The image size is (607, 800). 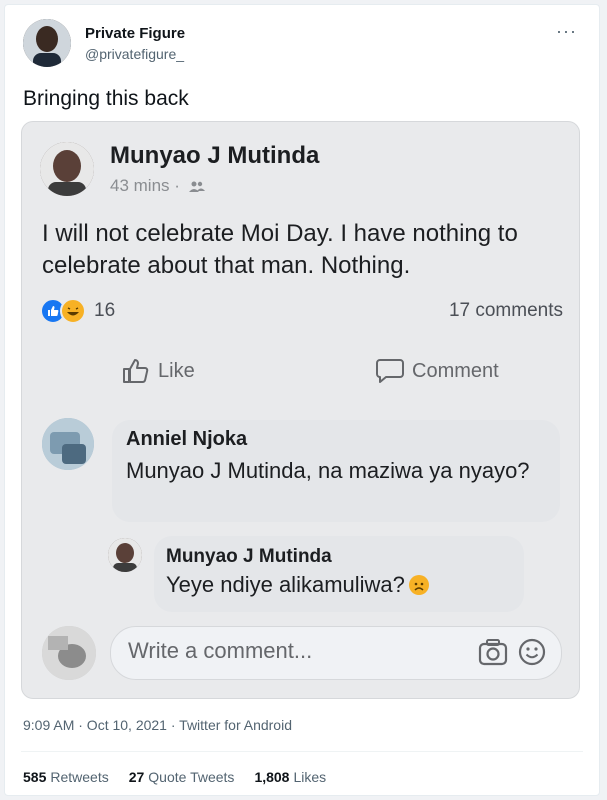 I want to click on quotes-stat: 27 Quote Tweets, so click(x=182, y=777).